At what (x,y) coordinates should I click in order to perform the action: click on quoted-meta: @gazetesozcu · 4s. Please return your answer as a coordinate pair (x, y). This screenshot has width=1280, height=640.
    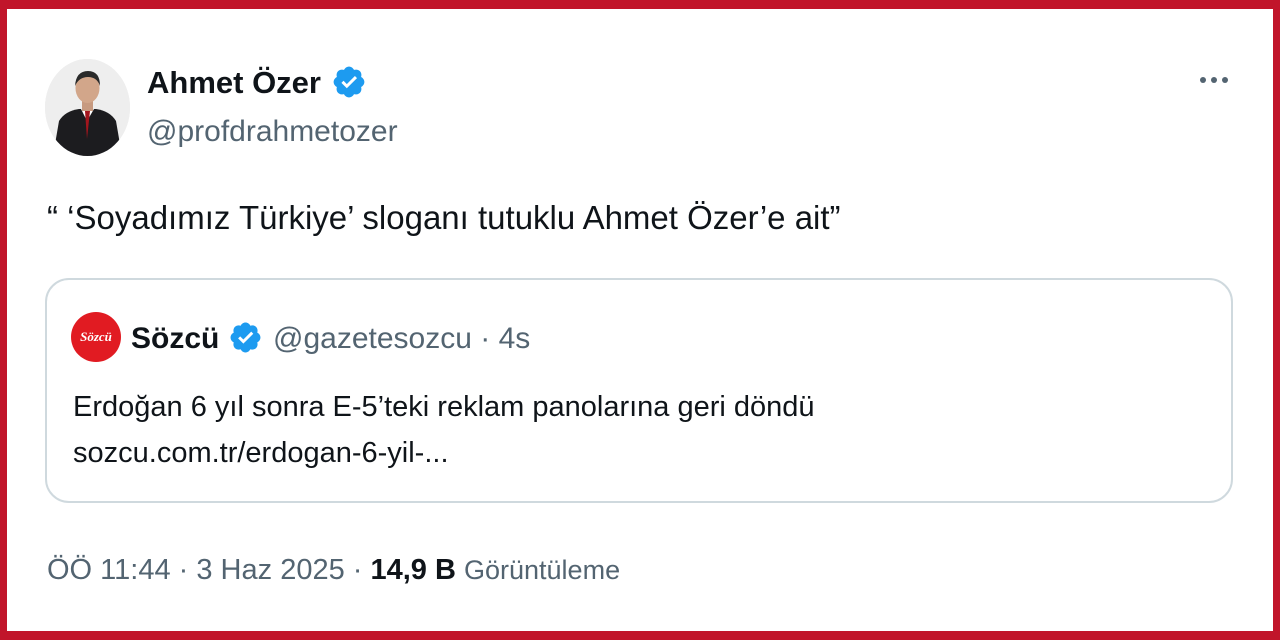
    Looking at the image, I should click on (401, 339).